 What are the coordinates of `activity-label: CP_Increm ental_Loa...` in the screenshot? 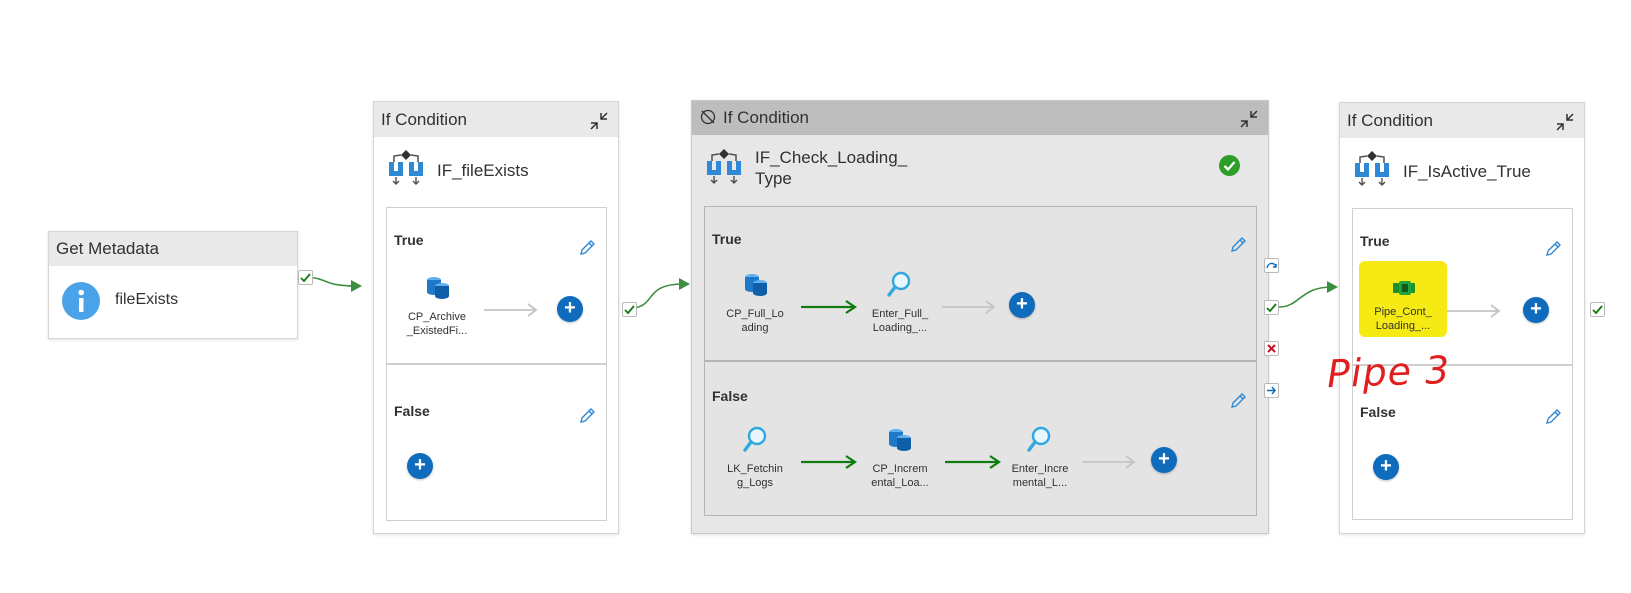 It's located at (900, 476).